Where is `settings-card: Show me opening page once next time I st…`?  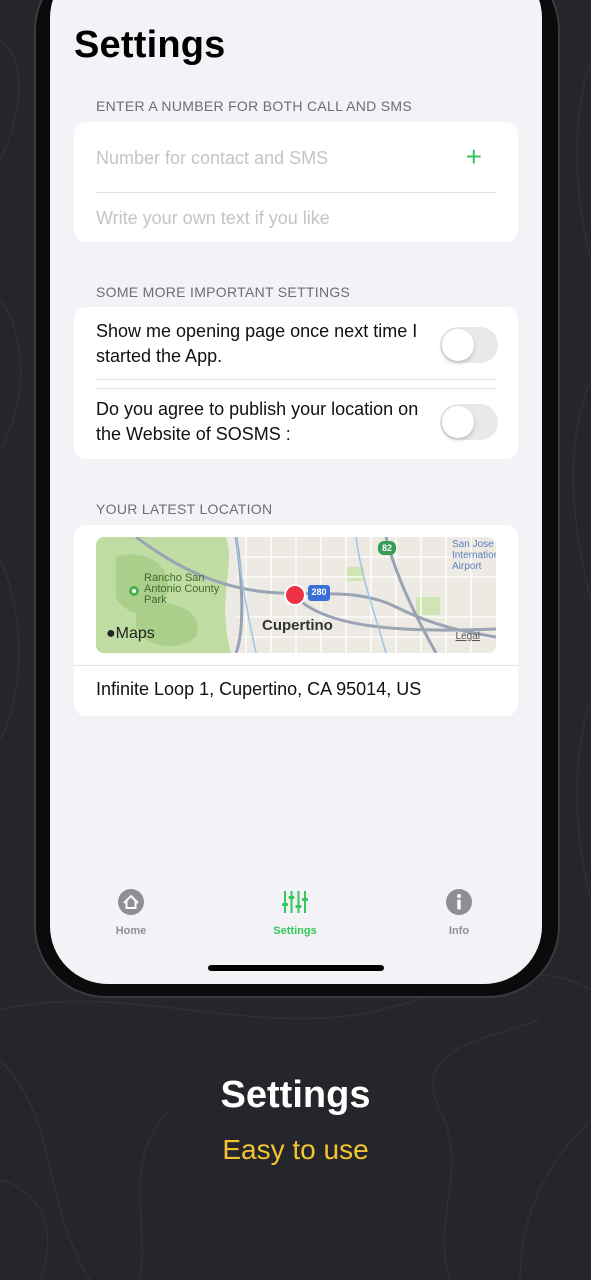
settings-card: Show me opening page once next time I st… is located at coordinates (296, 383).